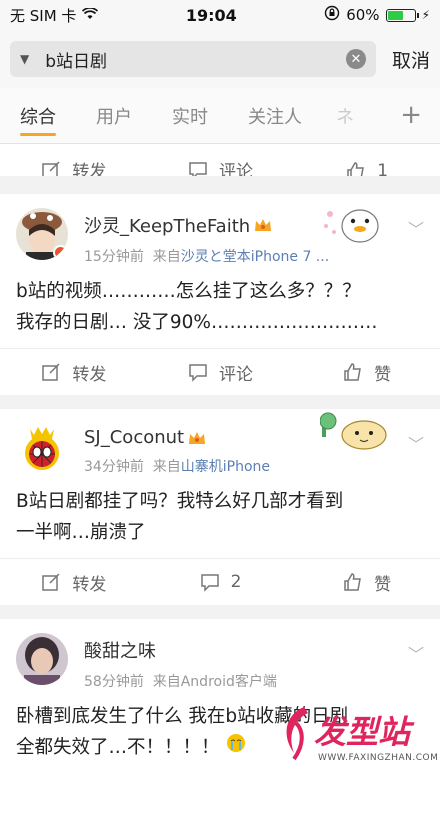 The height and width of the screenshot is (819, 440). What do you see at coordinates (24, 59) in the screenshot?
I see `search-type-dropdown-icon: ▼` at bounding box center [24, 59].